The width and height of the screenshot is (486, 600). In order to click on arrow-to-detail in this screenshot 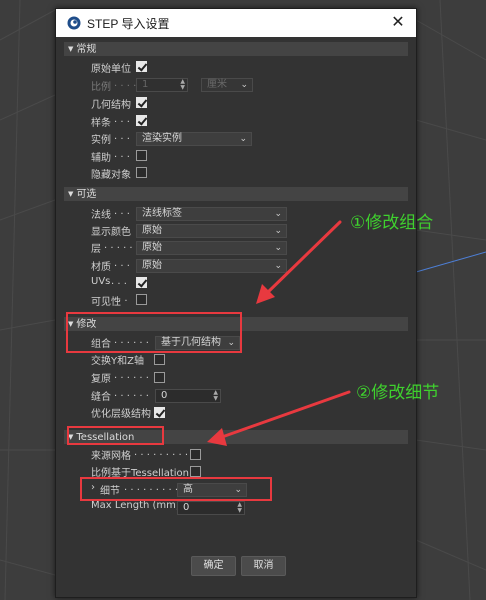, I will do `click(279, 418)`.